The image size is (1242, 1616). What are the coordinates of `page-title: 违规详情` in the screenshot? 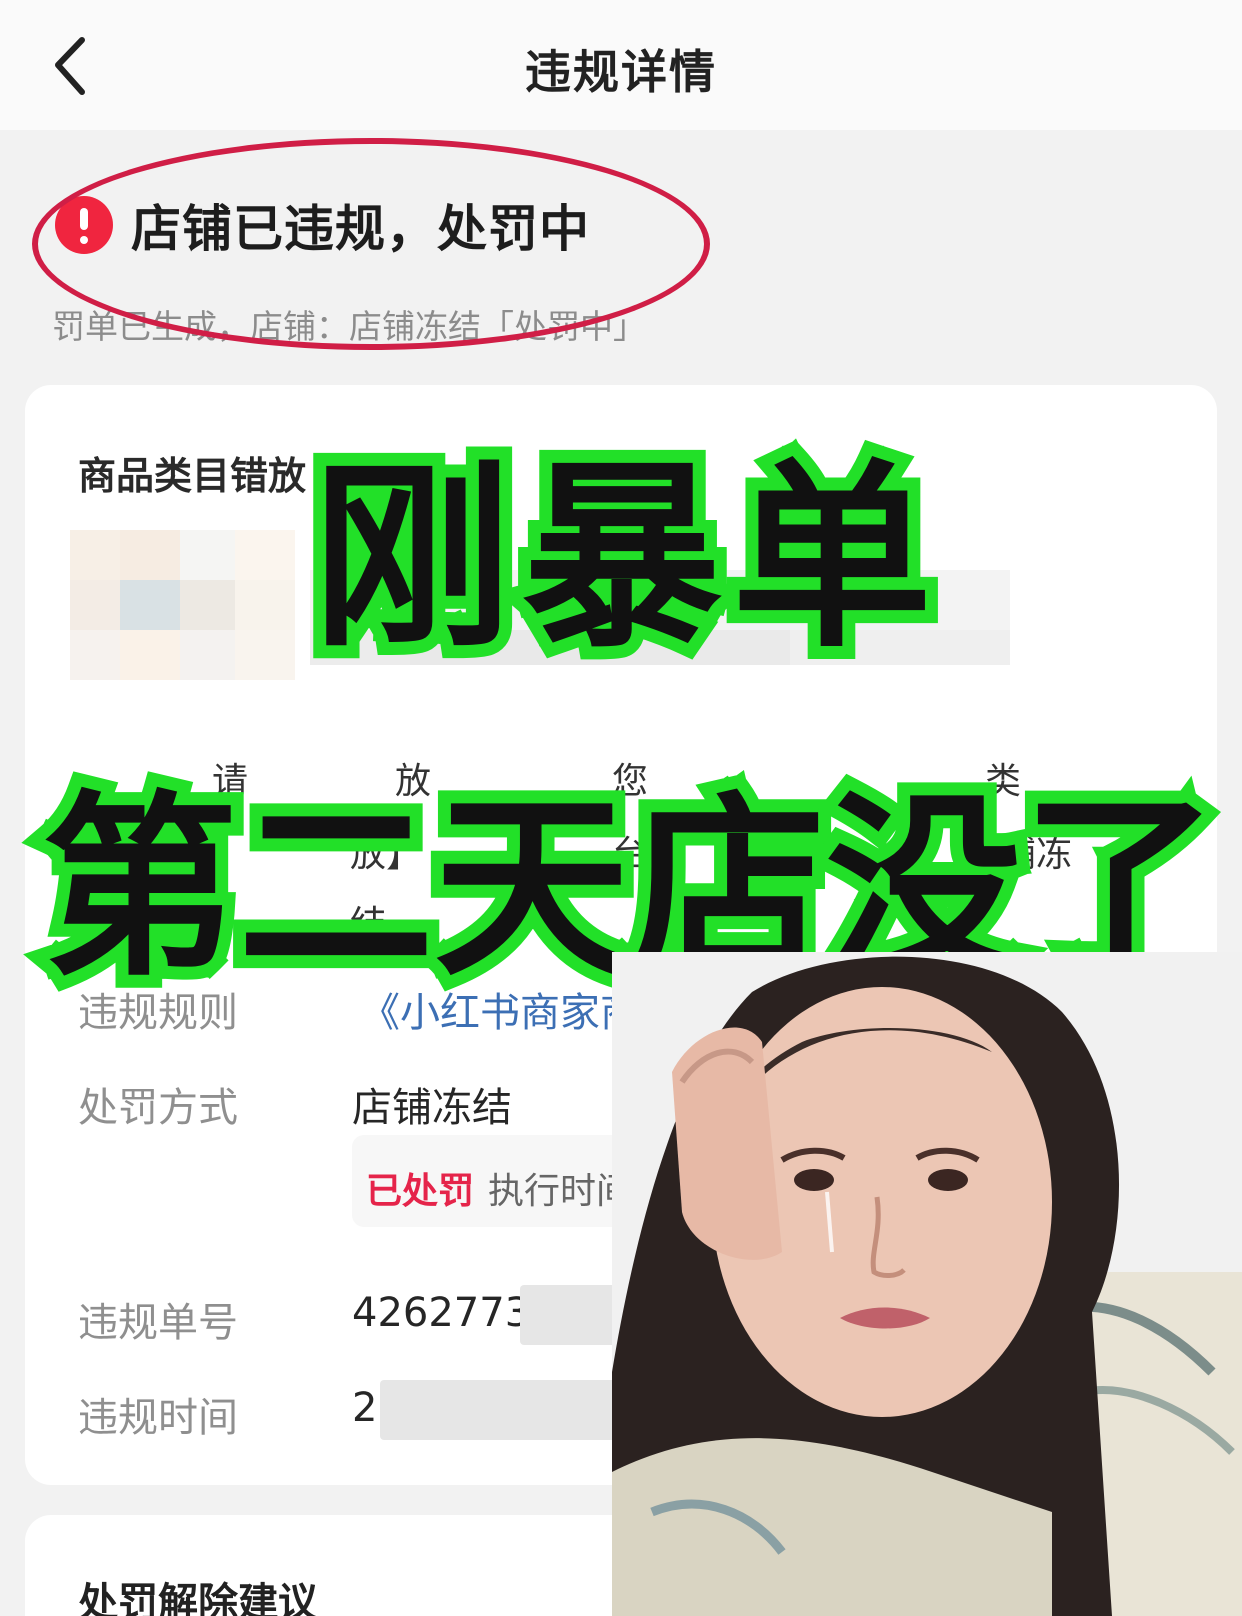 It's located at (621, 72).